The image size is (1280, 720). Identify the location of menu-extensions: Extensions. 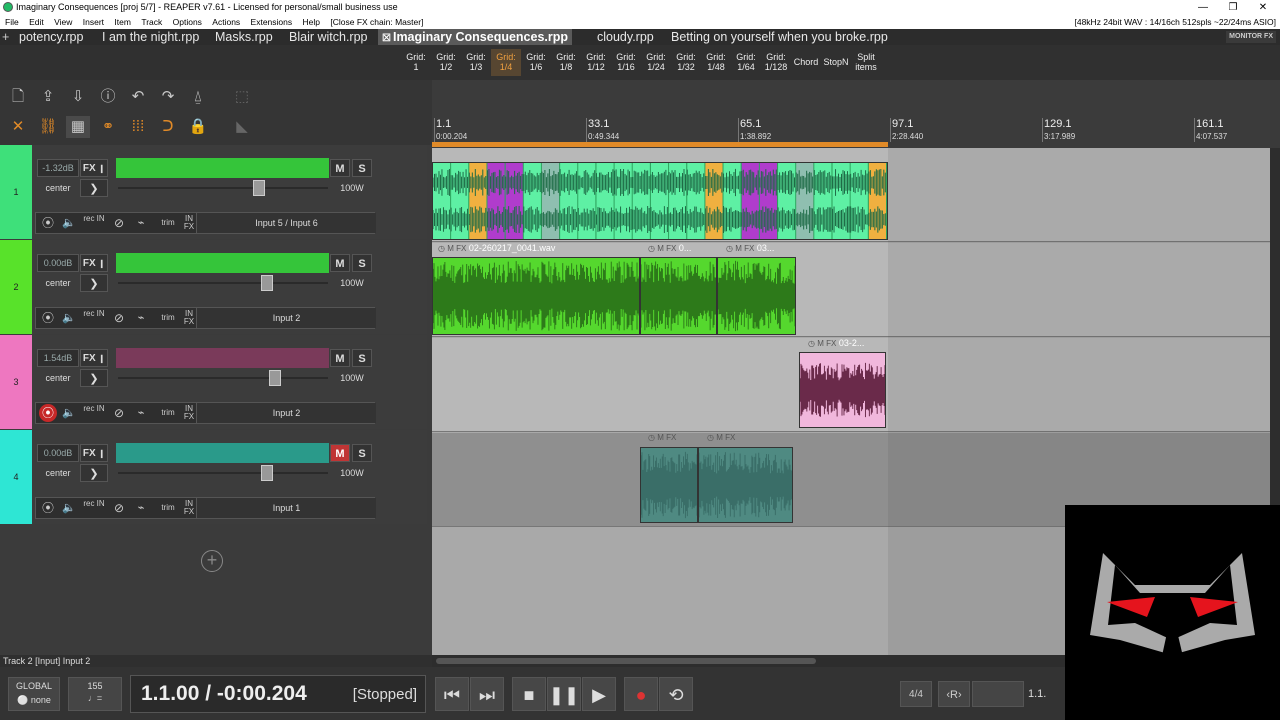
(272, 22).